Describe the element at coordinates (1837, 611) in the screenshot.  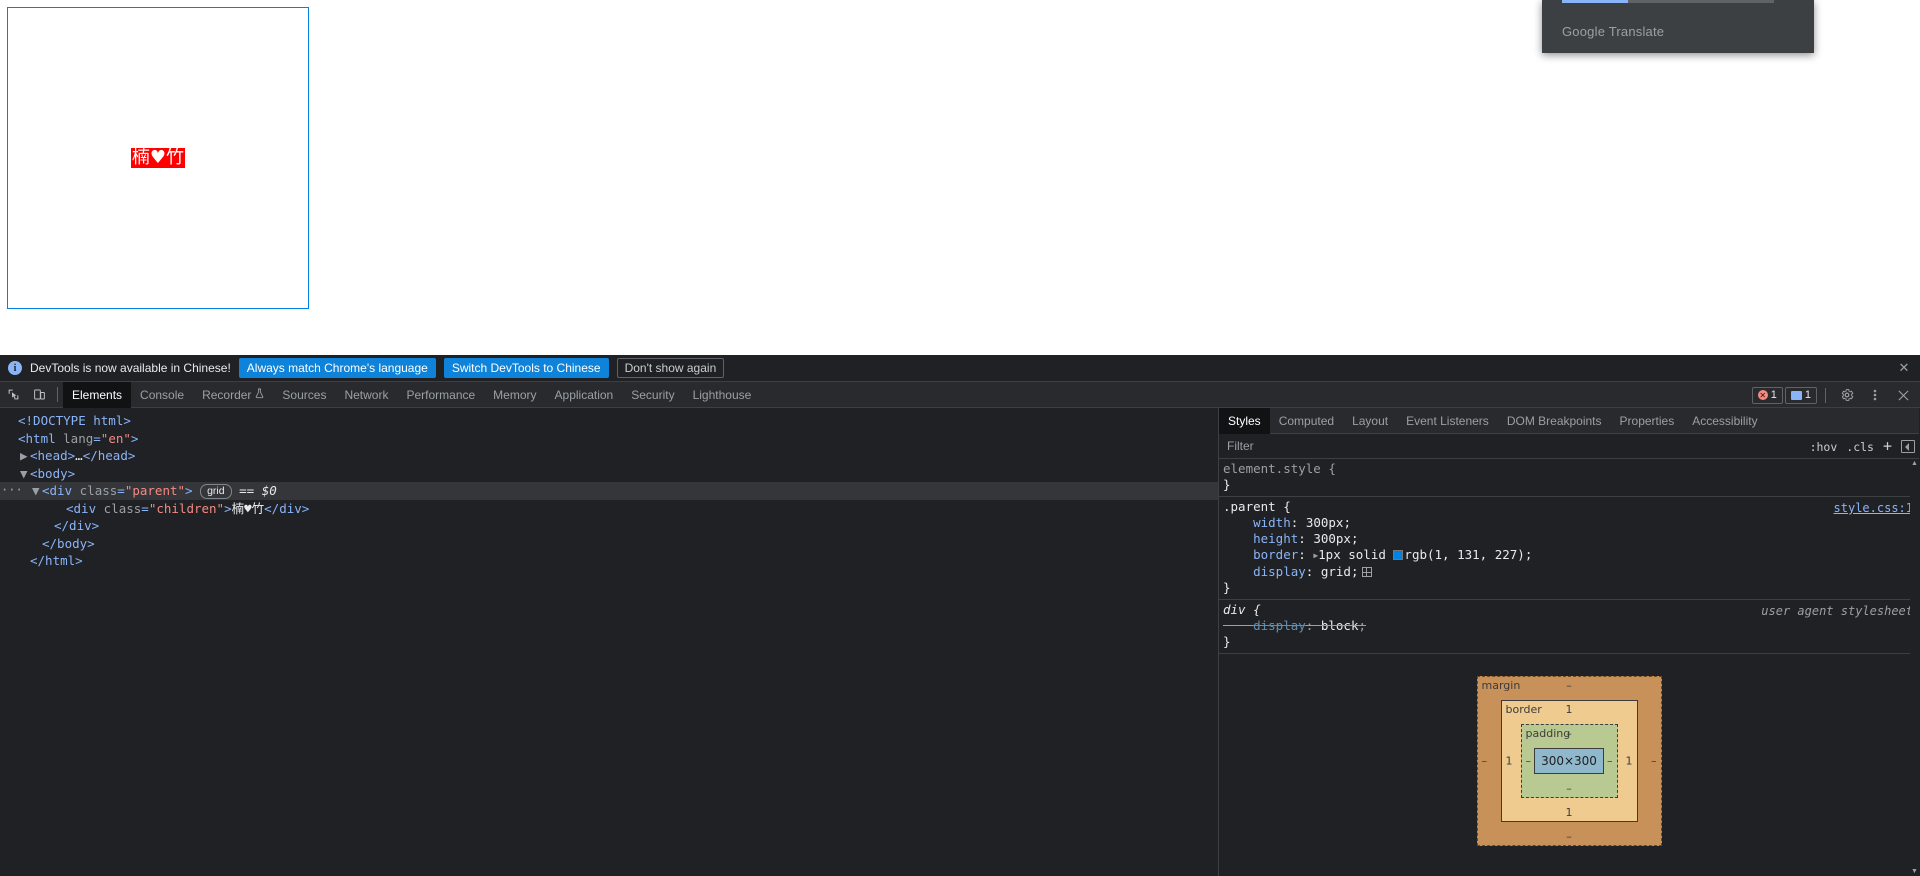
I see `css-rule-origin: user agent stylesheet` at that location.